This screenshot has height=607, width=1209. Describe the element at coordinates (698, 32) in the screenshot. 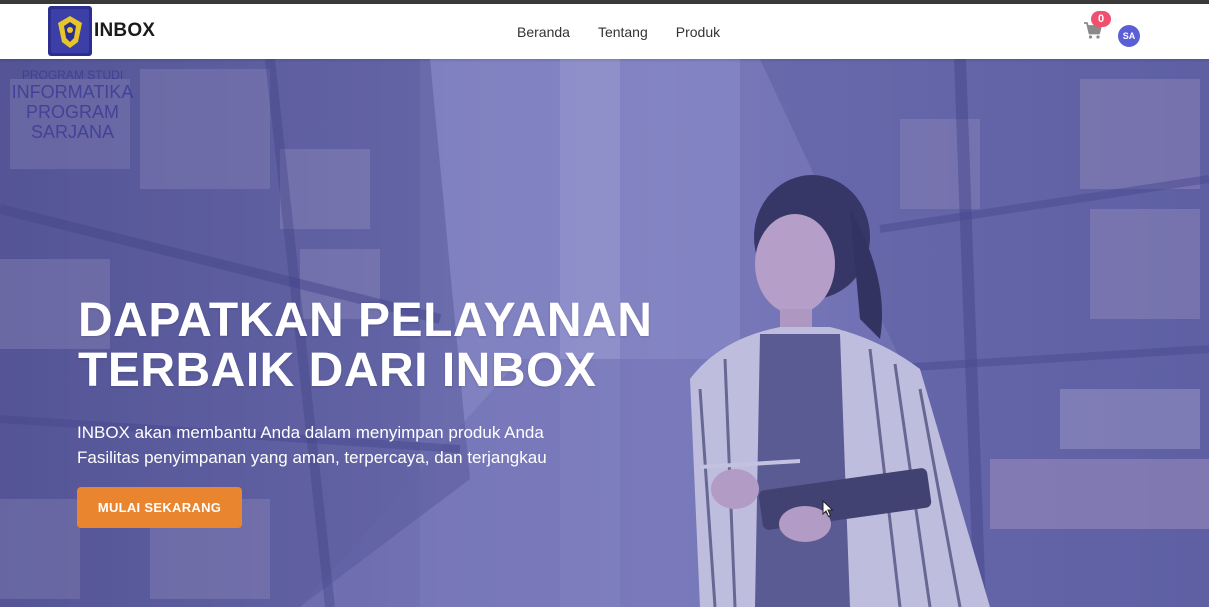

I see `nav-link-produk: Produk` at that location.